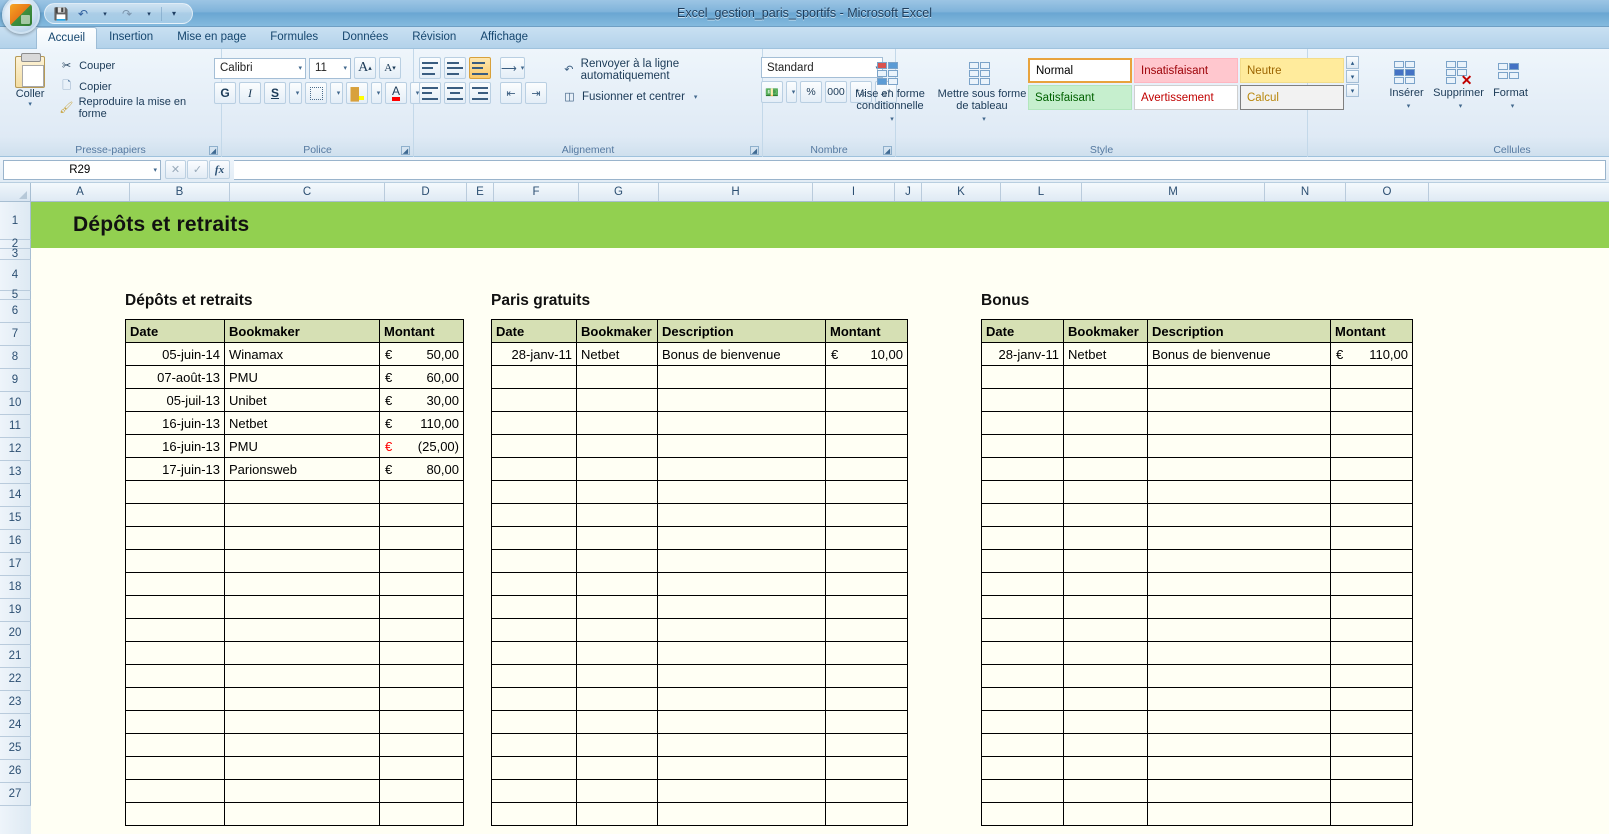 Image resolution: width=1609 pixels, height=834 pixels. What do you see at coordinates (421, 423) in the screenshot?
I see `cell-amount: €110,00` at bounding box center [421, 423].